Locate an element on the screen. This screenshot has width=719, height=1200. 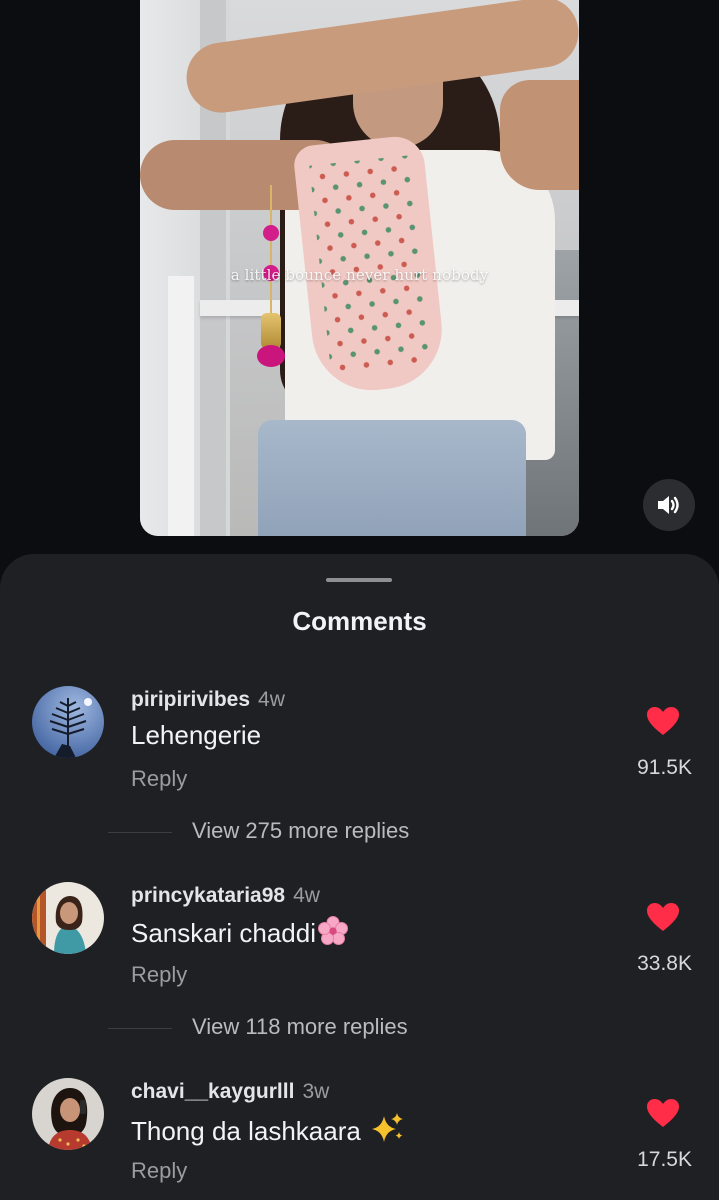
comment-item: princykataria984w Sanskari chaddi Reply is located at coordinates (359, 957).